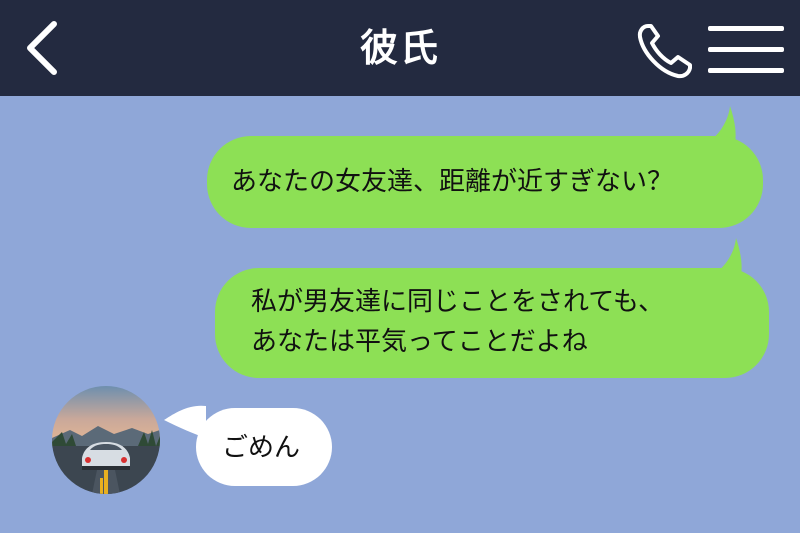  I want to click on car-photo-avatar-icon, so click(106, 440).